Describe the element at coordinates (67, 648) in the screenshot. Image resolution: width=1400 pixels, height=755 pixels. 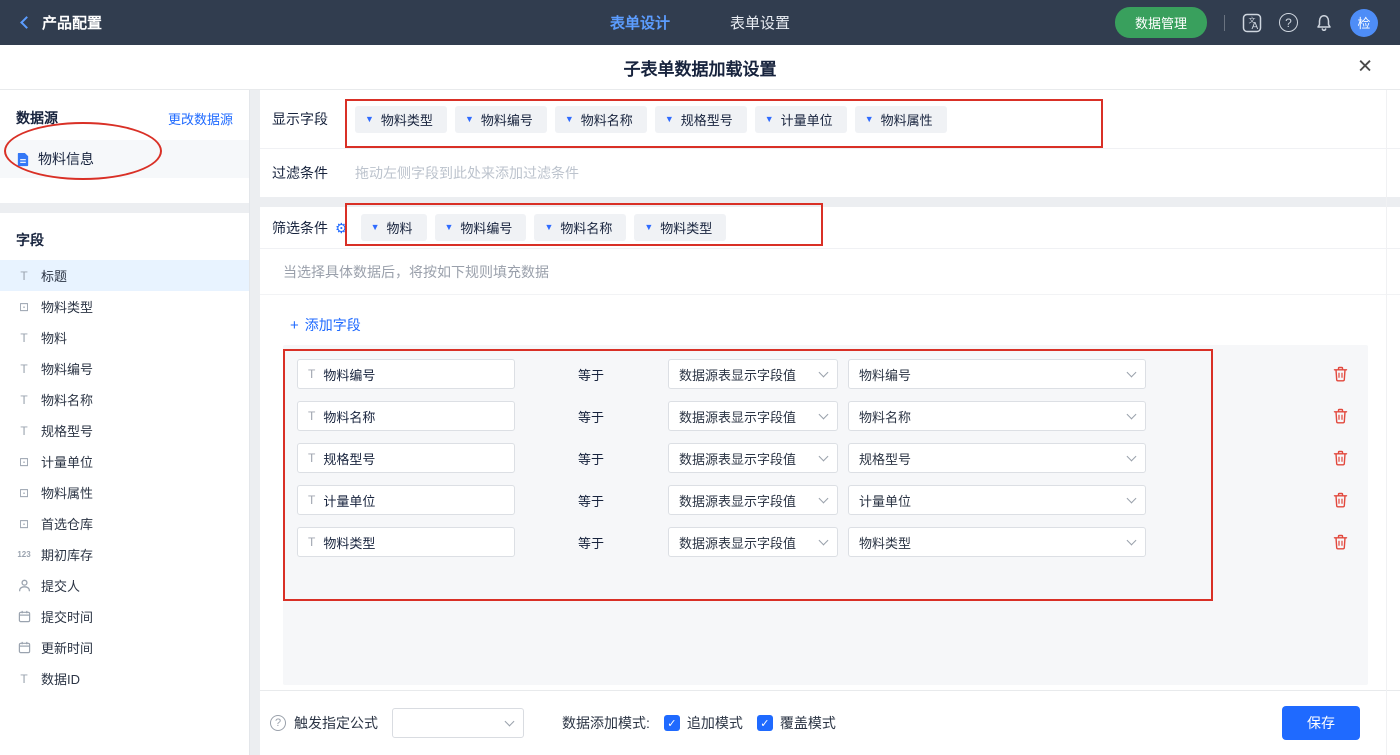
I see `field-label: 更新时间` at that location.